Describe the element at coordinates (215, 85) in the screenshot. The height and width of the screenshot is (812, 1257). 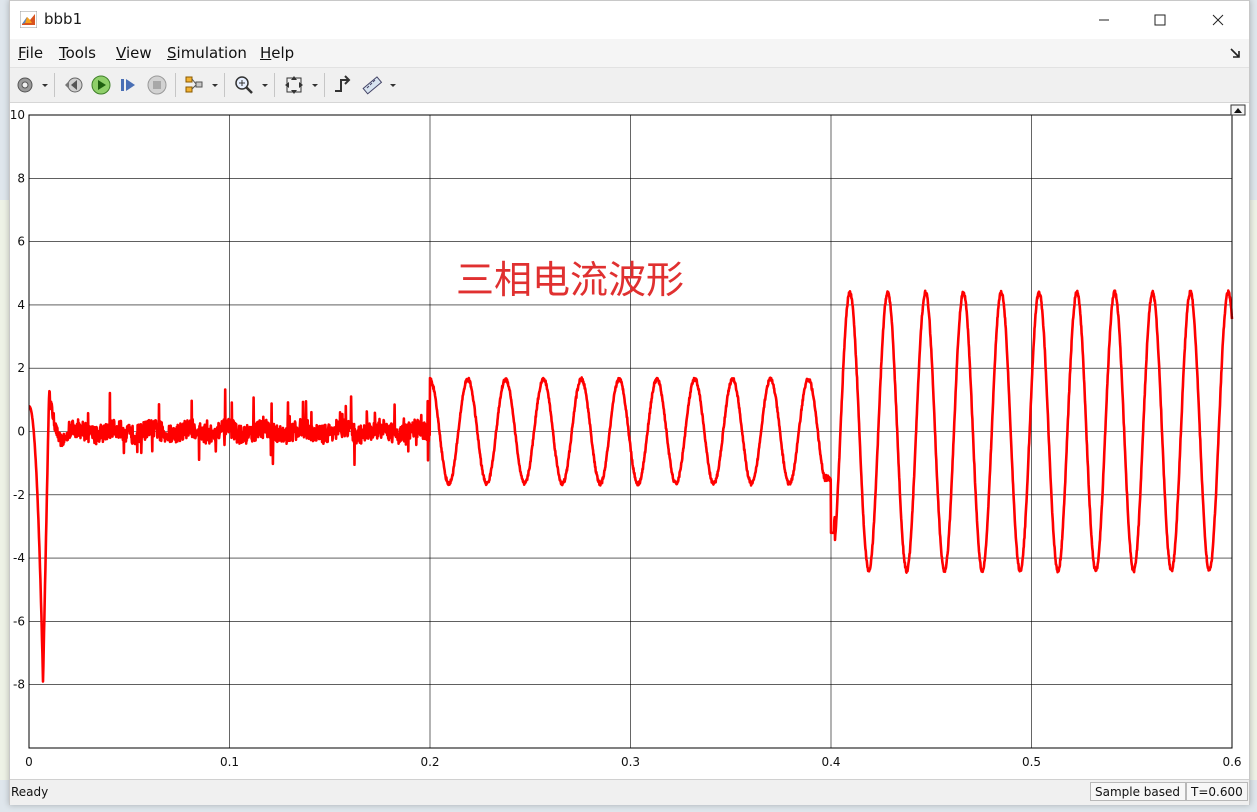
I see `highlight-dropdown-icon` at that location.